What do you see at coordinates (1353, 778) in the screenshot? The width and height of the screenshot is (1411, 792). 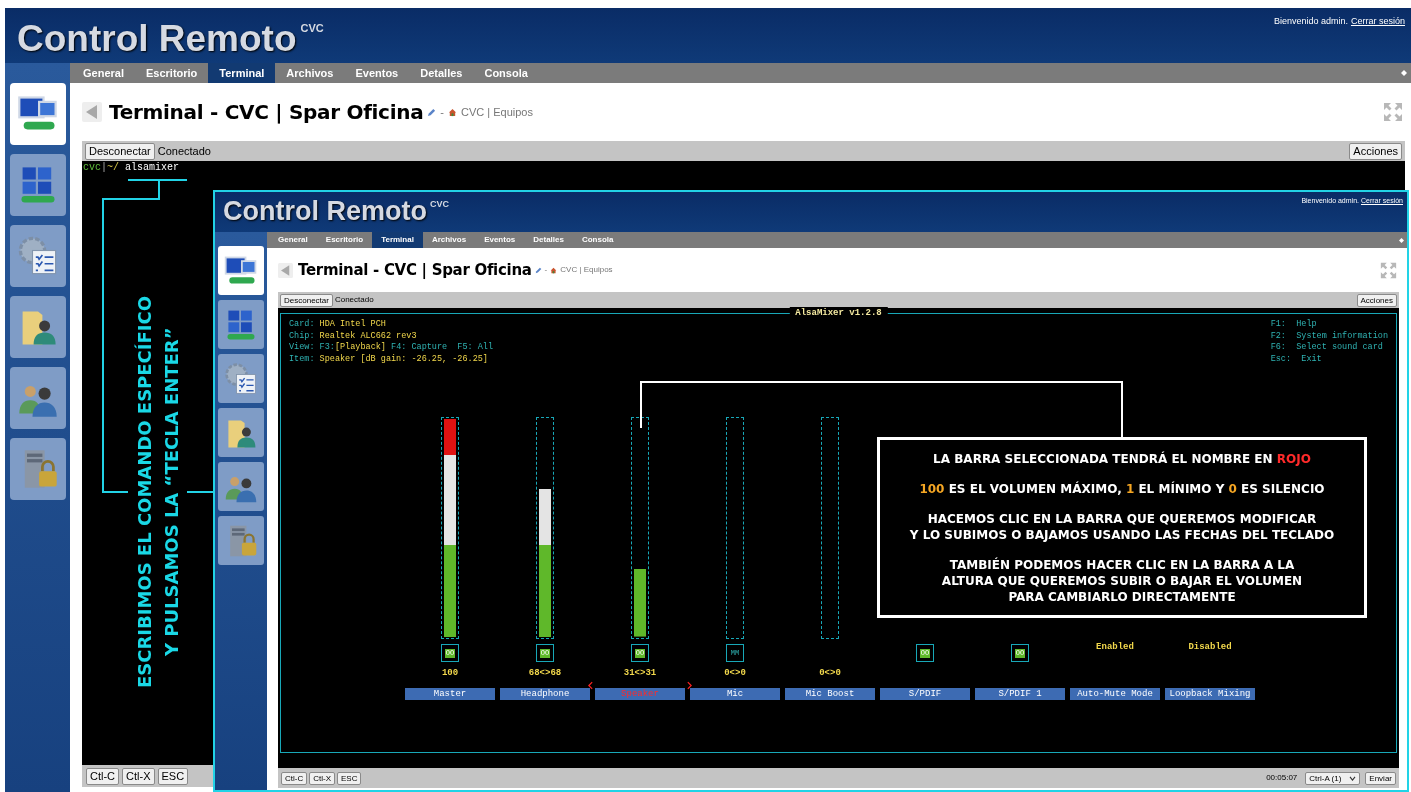 I see `caret-icon` at bounding box center [1353, 778].